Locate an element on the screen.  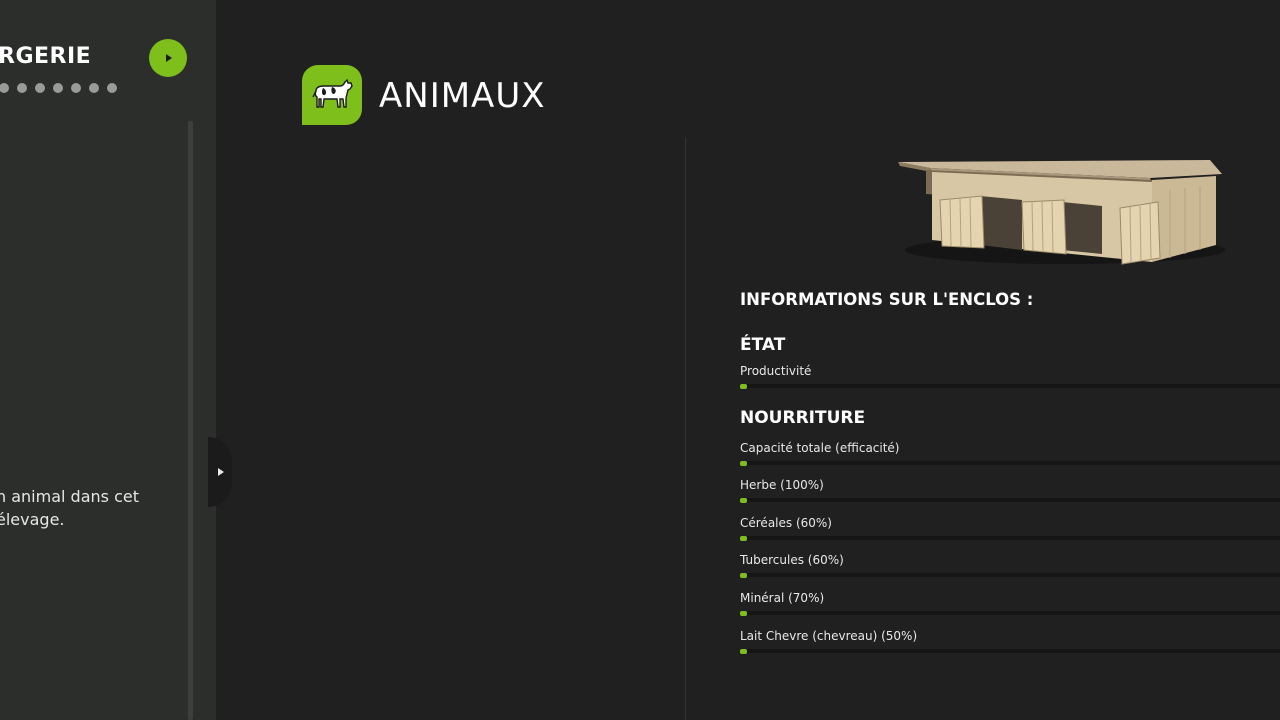
play-arrow-icon is located at coordinates (169, 58).